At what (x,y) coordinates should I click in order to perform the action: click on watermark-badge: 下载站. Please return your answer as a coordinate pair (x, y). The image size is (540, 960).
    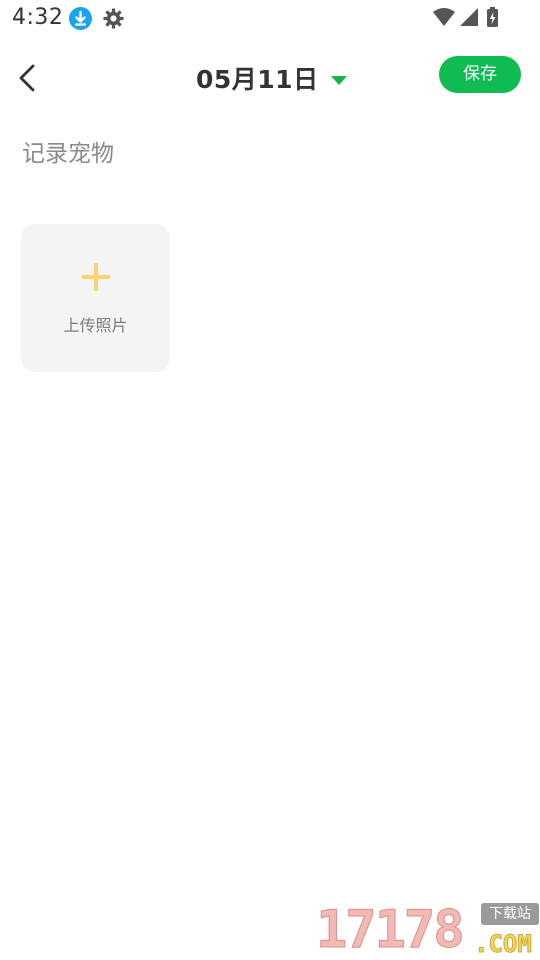
    Looking at the image, I should click on (510, 914).